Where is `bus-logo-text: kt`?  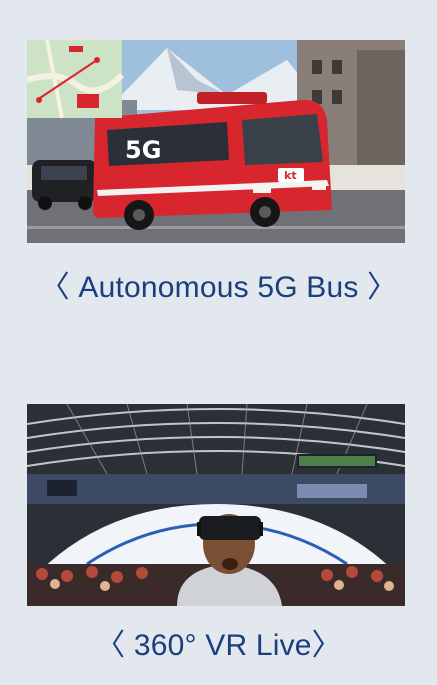 bus-logo-text: kt is located at coordinates (290, 175).